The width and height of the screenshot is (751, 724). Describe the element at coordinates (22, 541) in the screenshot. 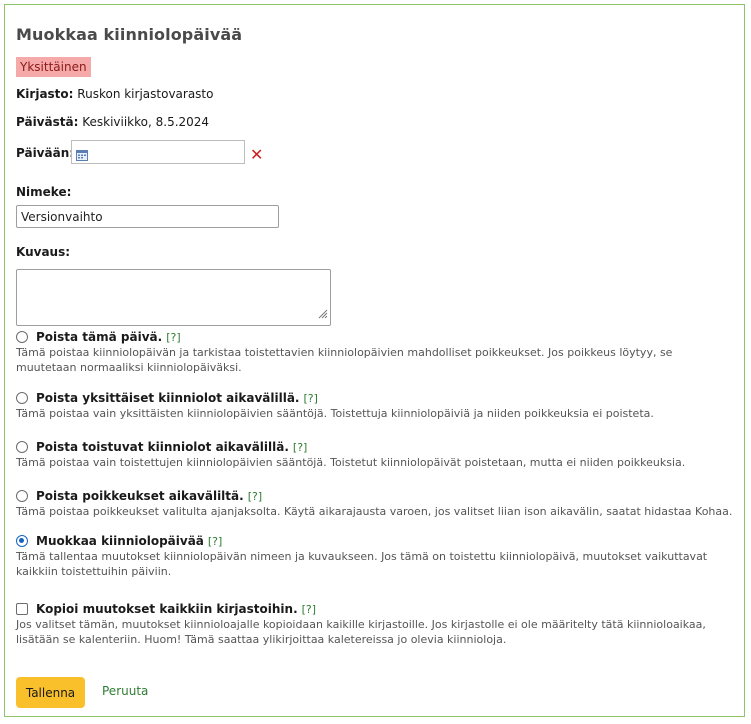

I see `radio-edit-holiday` at that location.